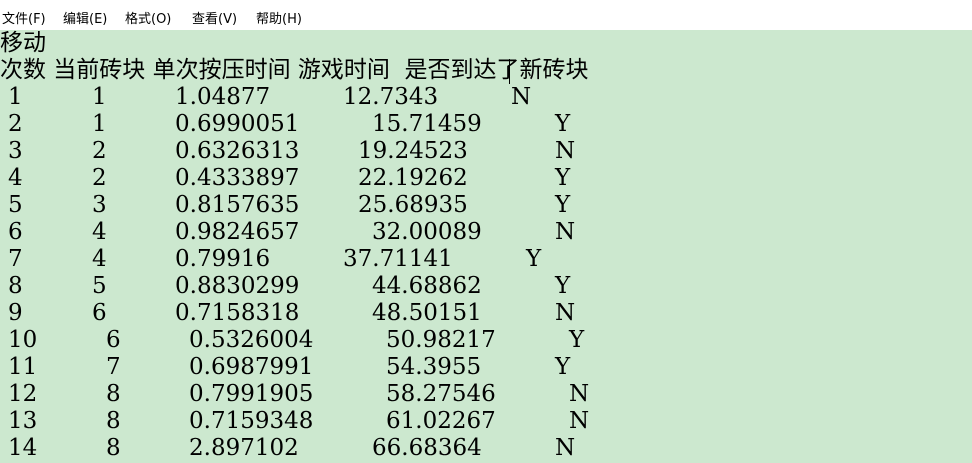 The height and width of the screenshot is (463, 972). What do you see at coordinates (486, 15) in the screenshot?
I see `menu-bar: 文件(F) 编辑(E) 格式(O) 查看(V) 帮助(H)` at bounding box center [486, 15].